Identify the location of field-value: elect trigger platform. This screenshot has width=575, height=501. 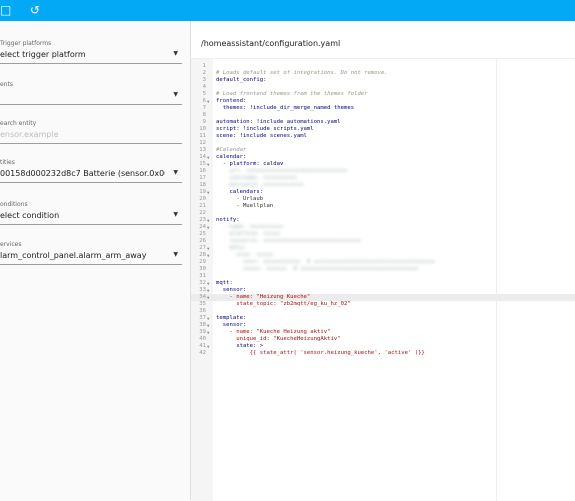
(82, 54).